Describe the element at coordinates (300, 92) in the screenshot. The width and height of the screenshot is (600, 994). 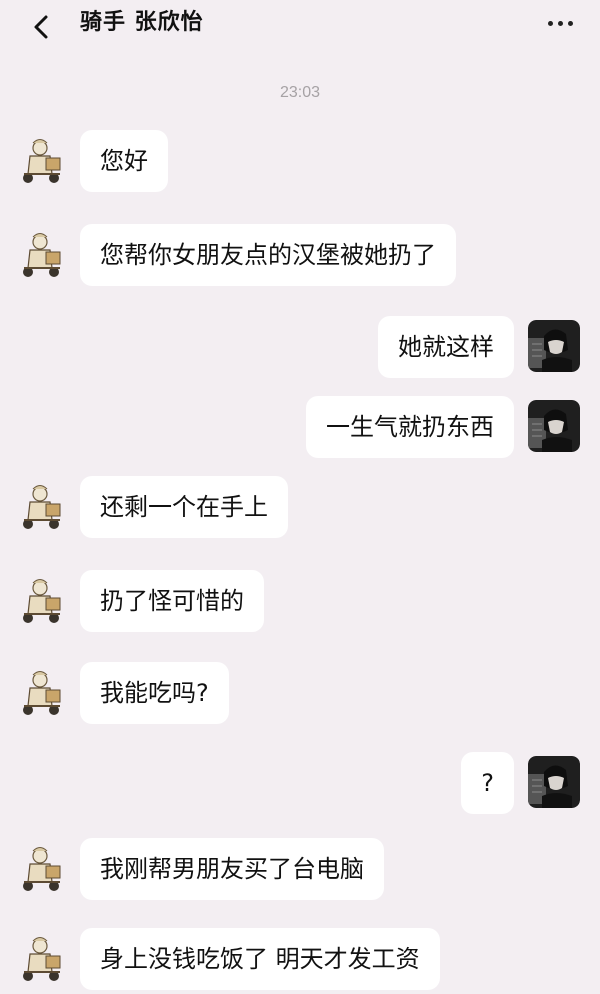
I see `timestamp: 23:03` at that location.